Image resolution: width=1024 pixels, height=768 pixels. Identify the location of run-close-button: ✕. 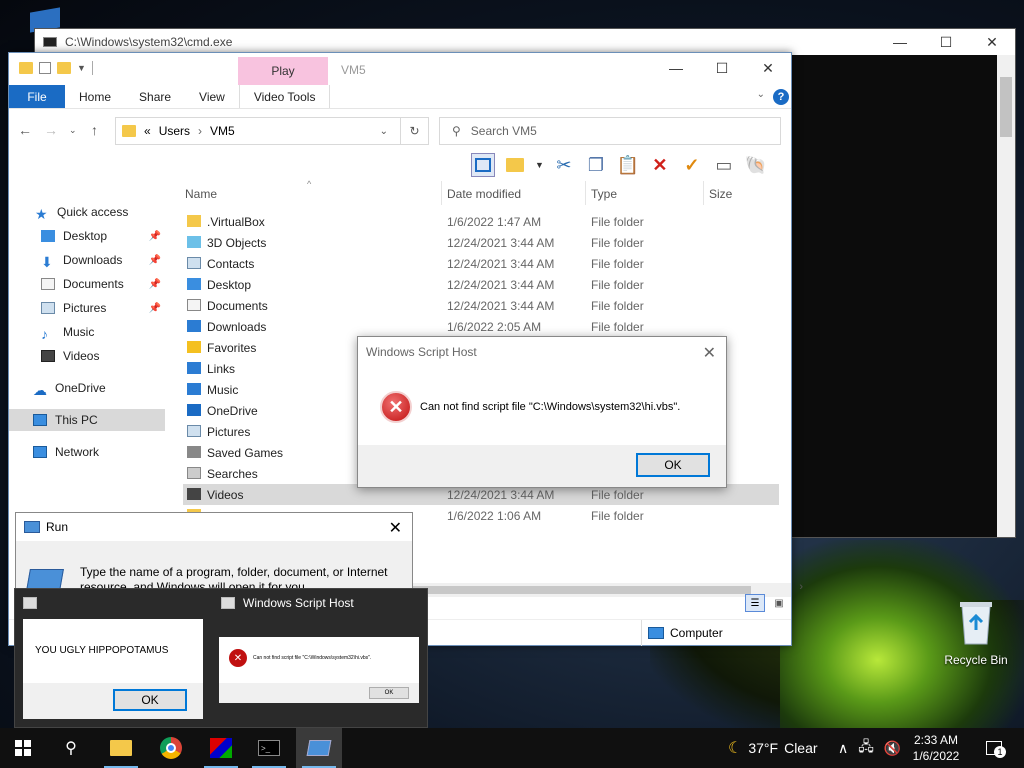
(395, 528).